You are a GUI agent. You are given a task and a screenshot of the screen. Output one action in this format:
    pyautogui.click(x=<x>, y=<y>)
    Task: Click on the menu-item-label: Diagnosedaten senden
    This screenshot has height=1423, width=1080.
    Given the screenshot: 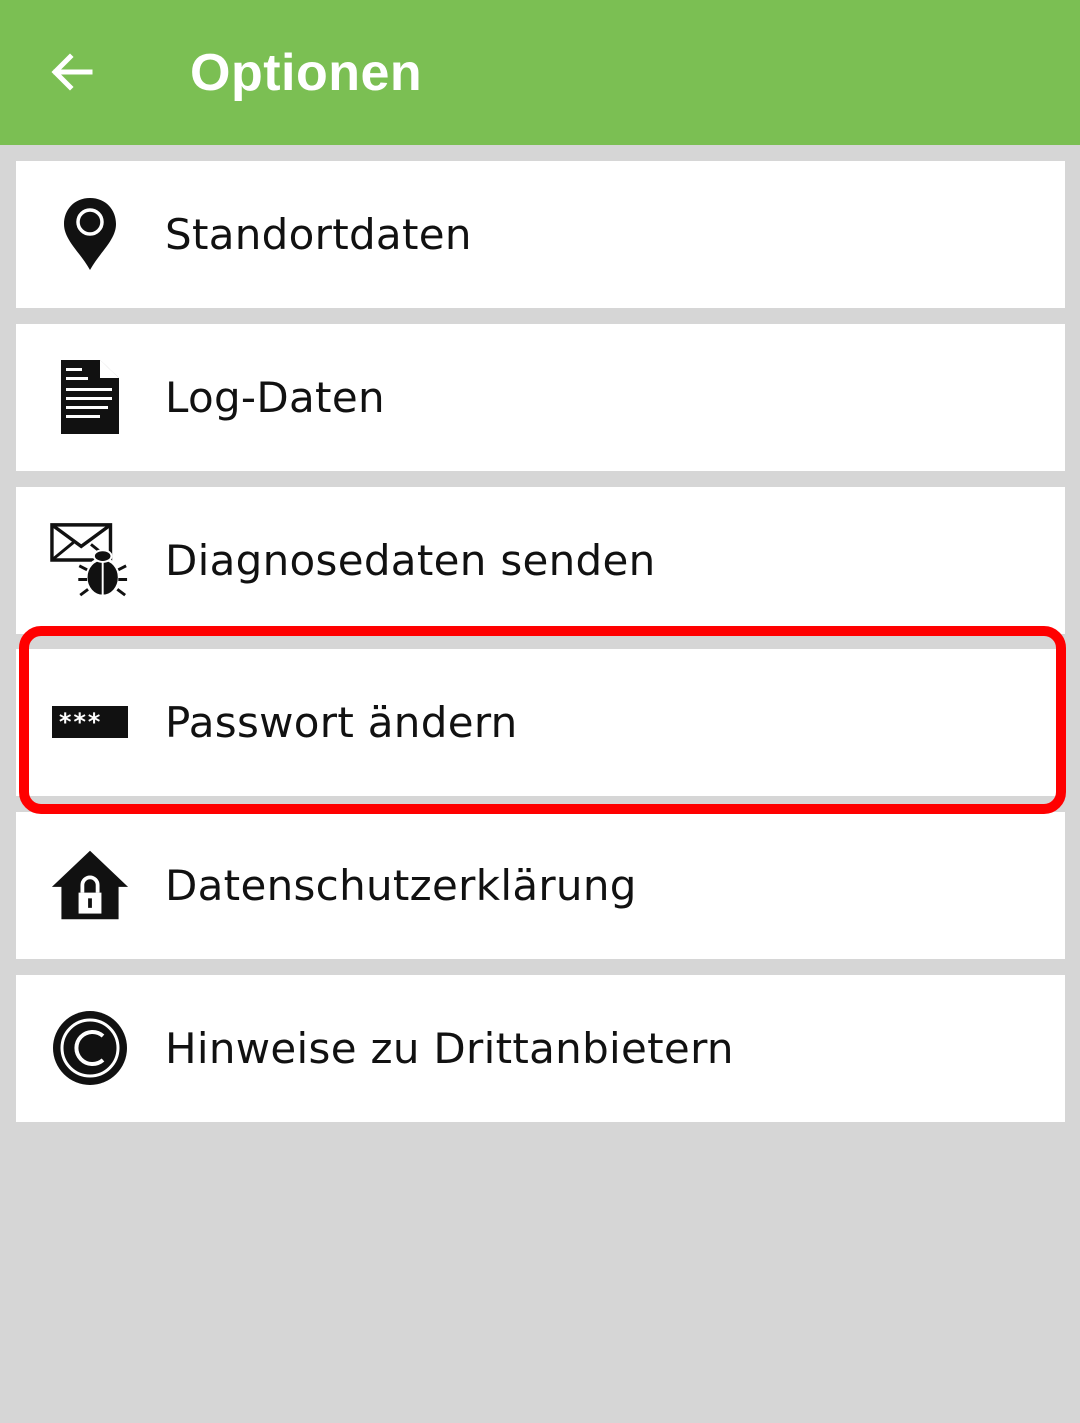 What is the action you would take?
    pyautogui.click(x=410, y=560)
    